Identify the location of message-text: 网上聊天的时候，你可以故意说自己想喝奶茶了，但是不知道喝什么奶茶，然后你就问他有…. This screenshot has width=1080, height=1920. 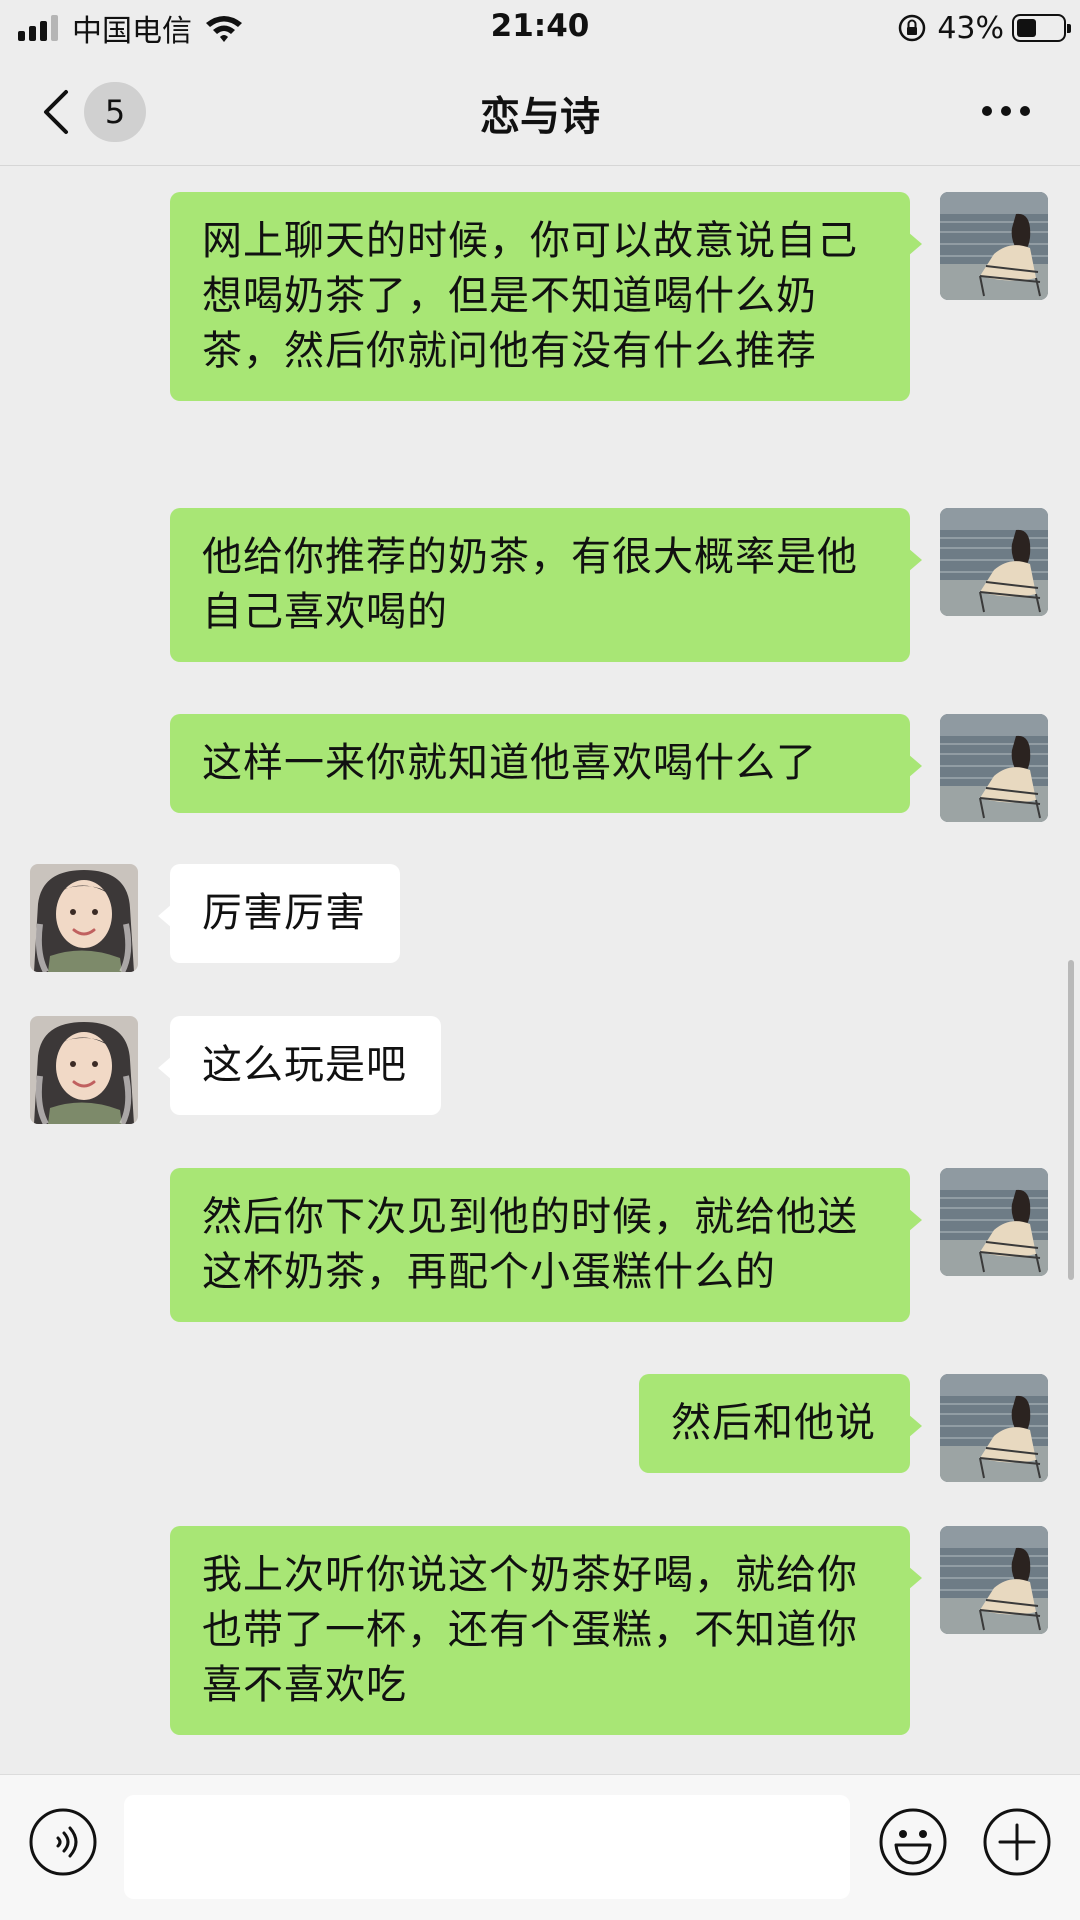
(530, 296).